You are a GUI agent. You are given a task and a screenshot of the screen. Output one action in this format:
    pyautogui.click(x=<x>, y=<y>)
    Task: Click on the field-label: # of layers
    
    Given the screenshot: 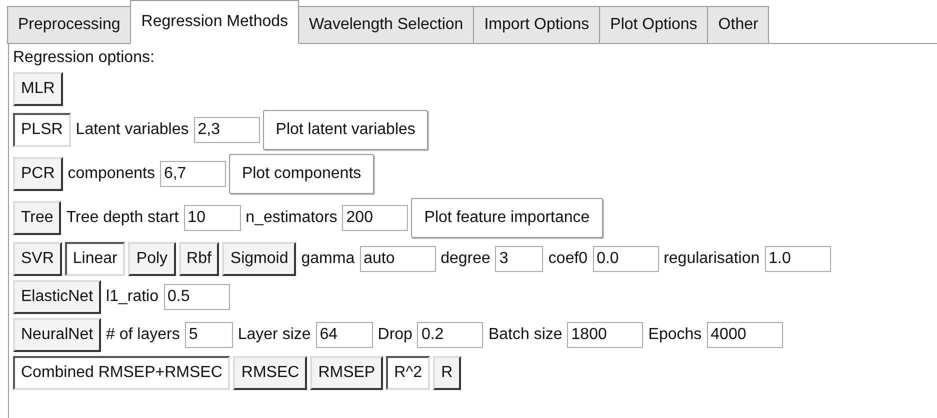 What is the action you would take?
    pyautogui.click(x=143, y=335)
    